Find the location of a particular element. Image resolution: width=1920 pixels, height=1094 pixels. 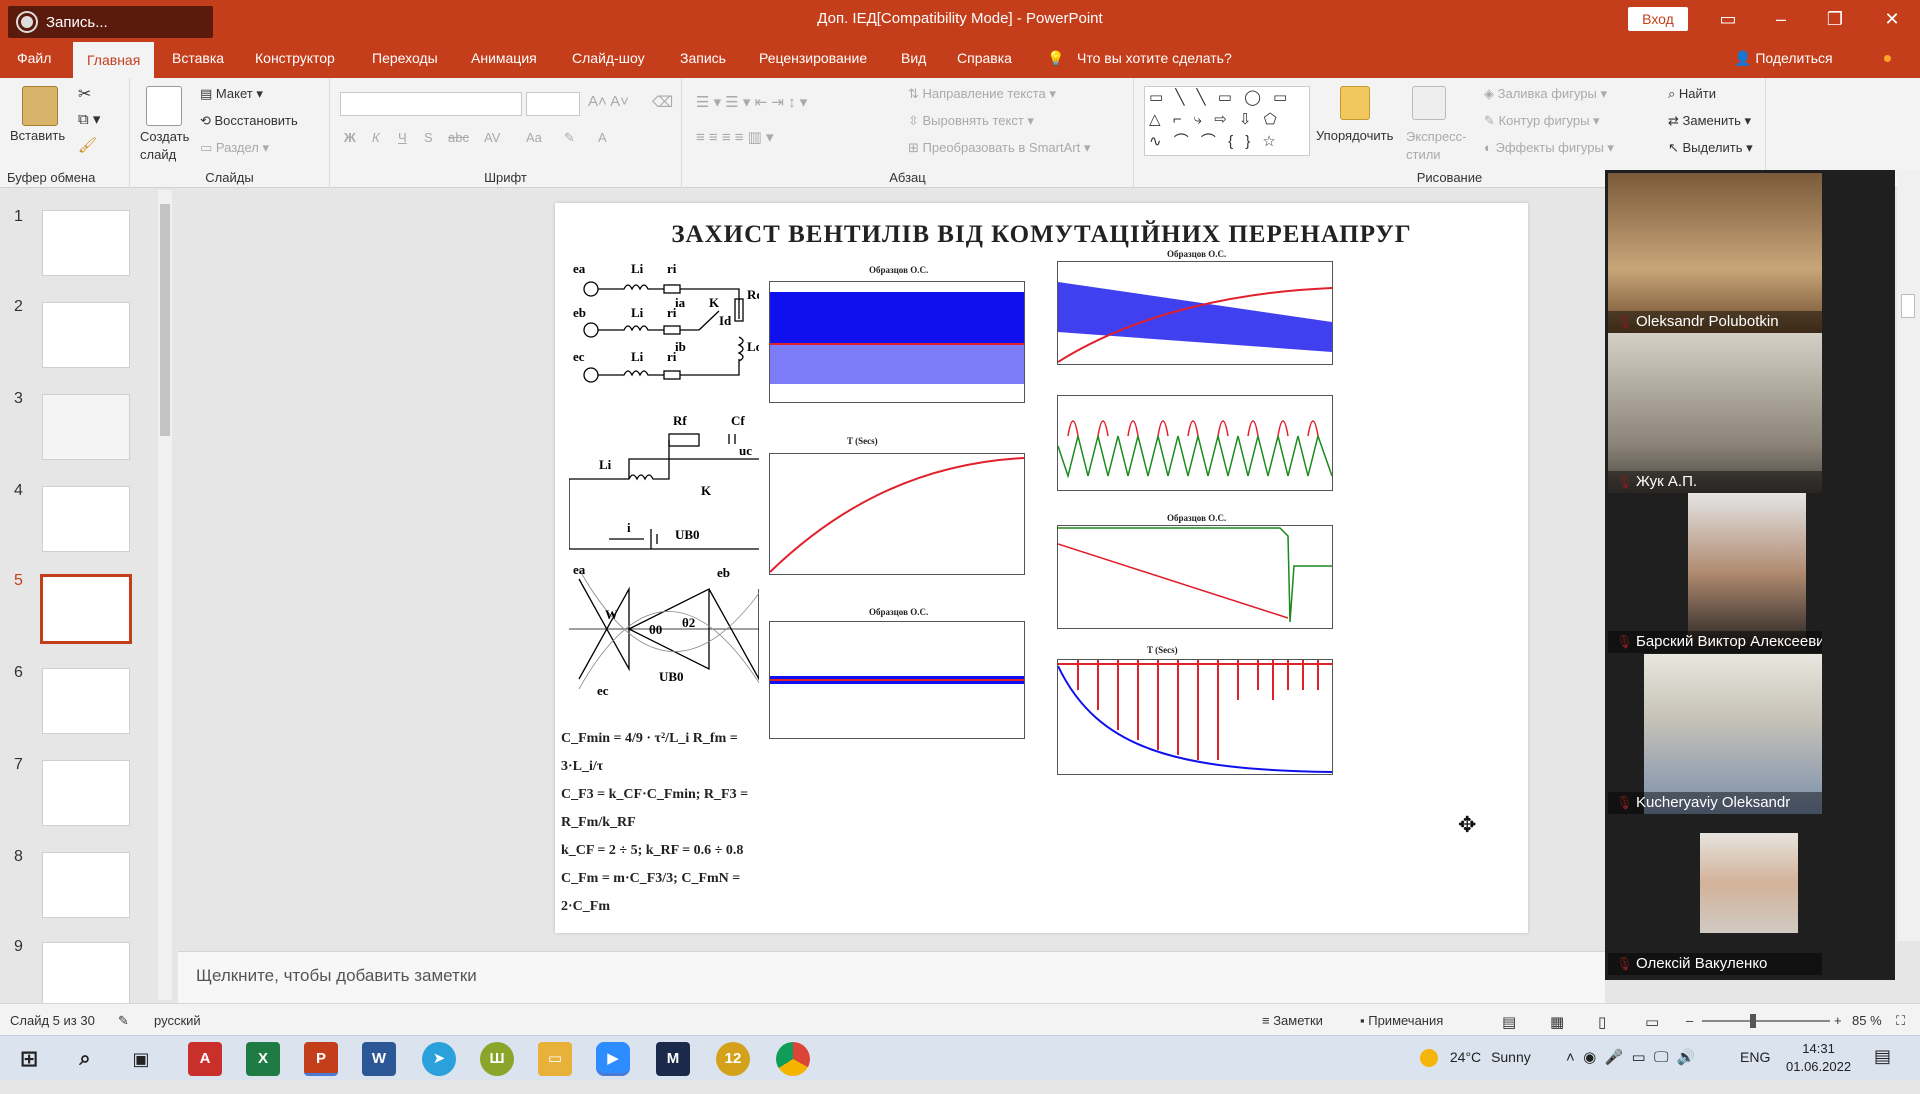

quick-styles-icon is located at coordinates (1429, 103).